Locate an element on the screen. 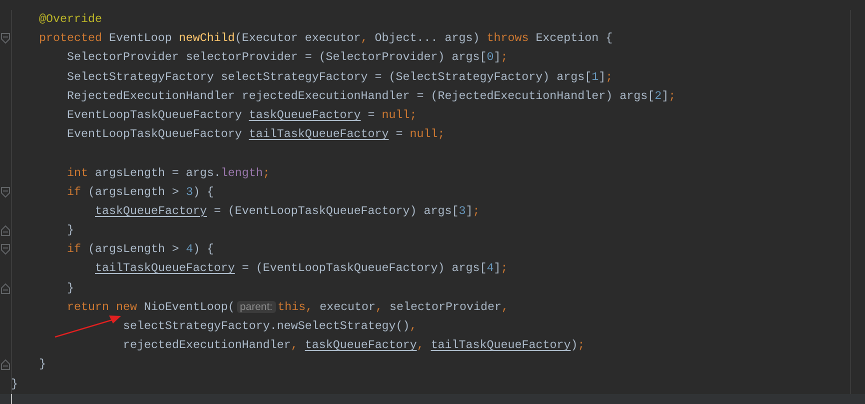  code-line: rejectedExecutionHandler, taskQueueFactory, tailTaskQueueFactory); is located at coordinates (354, 345).